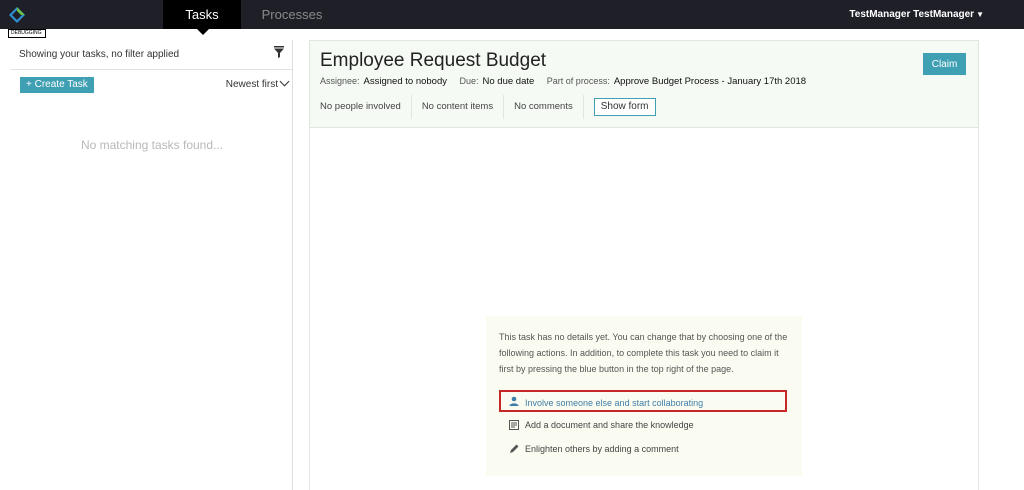 The height and width of the screenshot is (490, 1024). I want to click on app-logo-icon, so click(17, 15).